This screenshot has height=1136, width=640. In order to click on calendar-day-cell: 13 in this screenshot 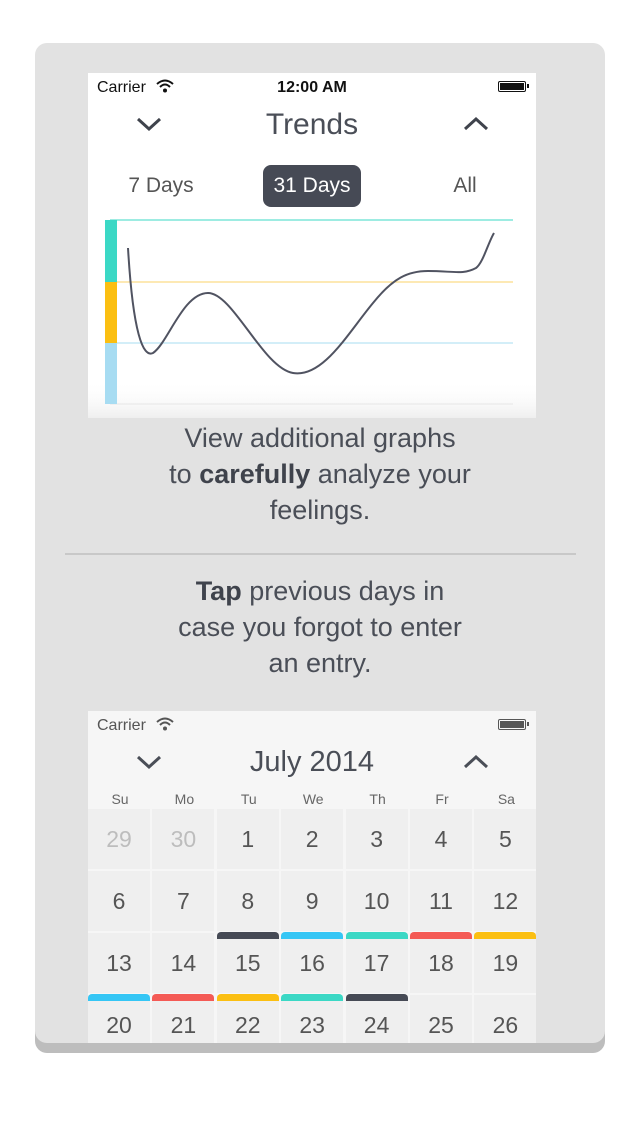, I will do `click(119, 963)`.